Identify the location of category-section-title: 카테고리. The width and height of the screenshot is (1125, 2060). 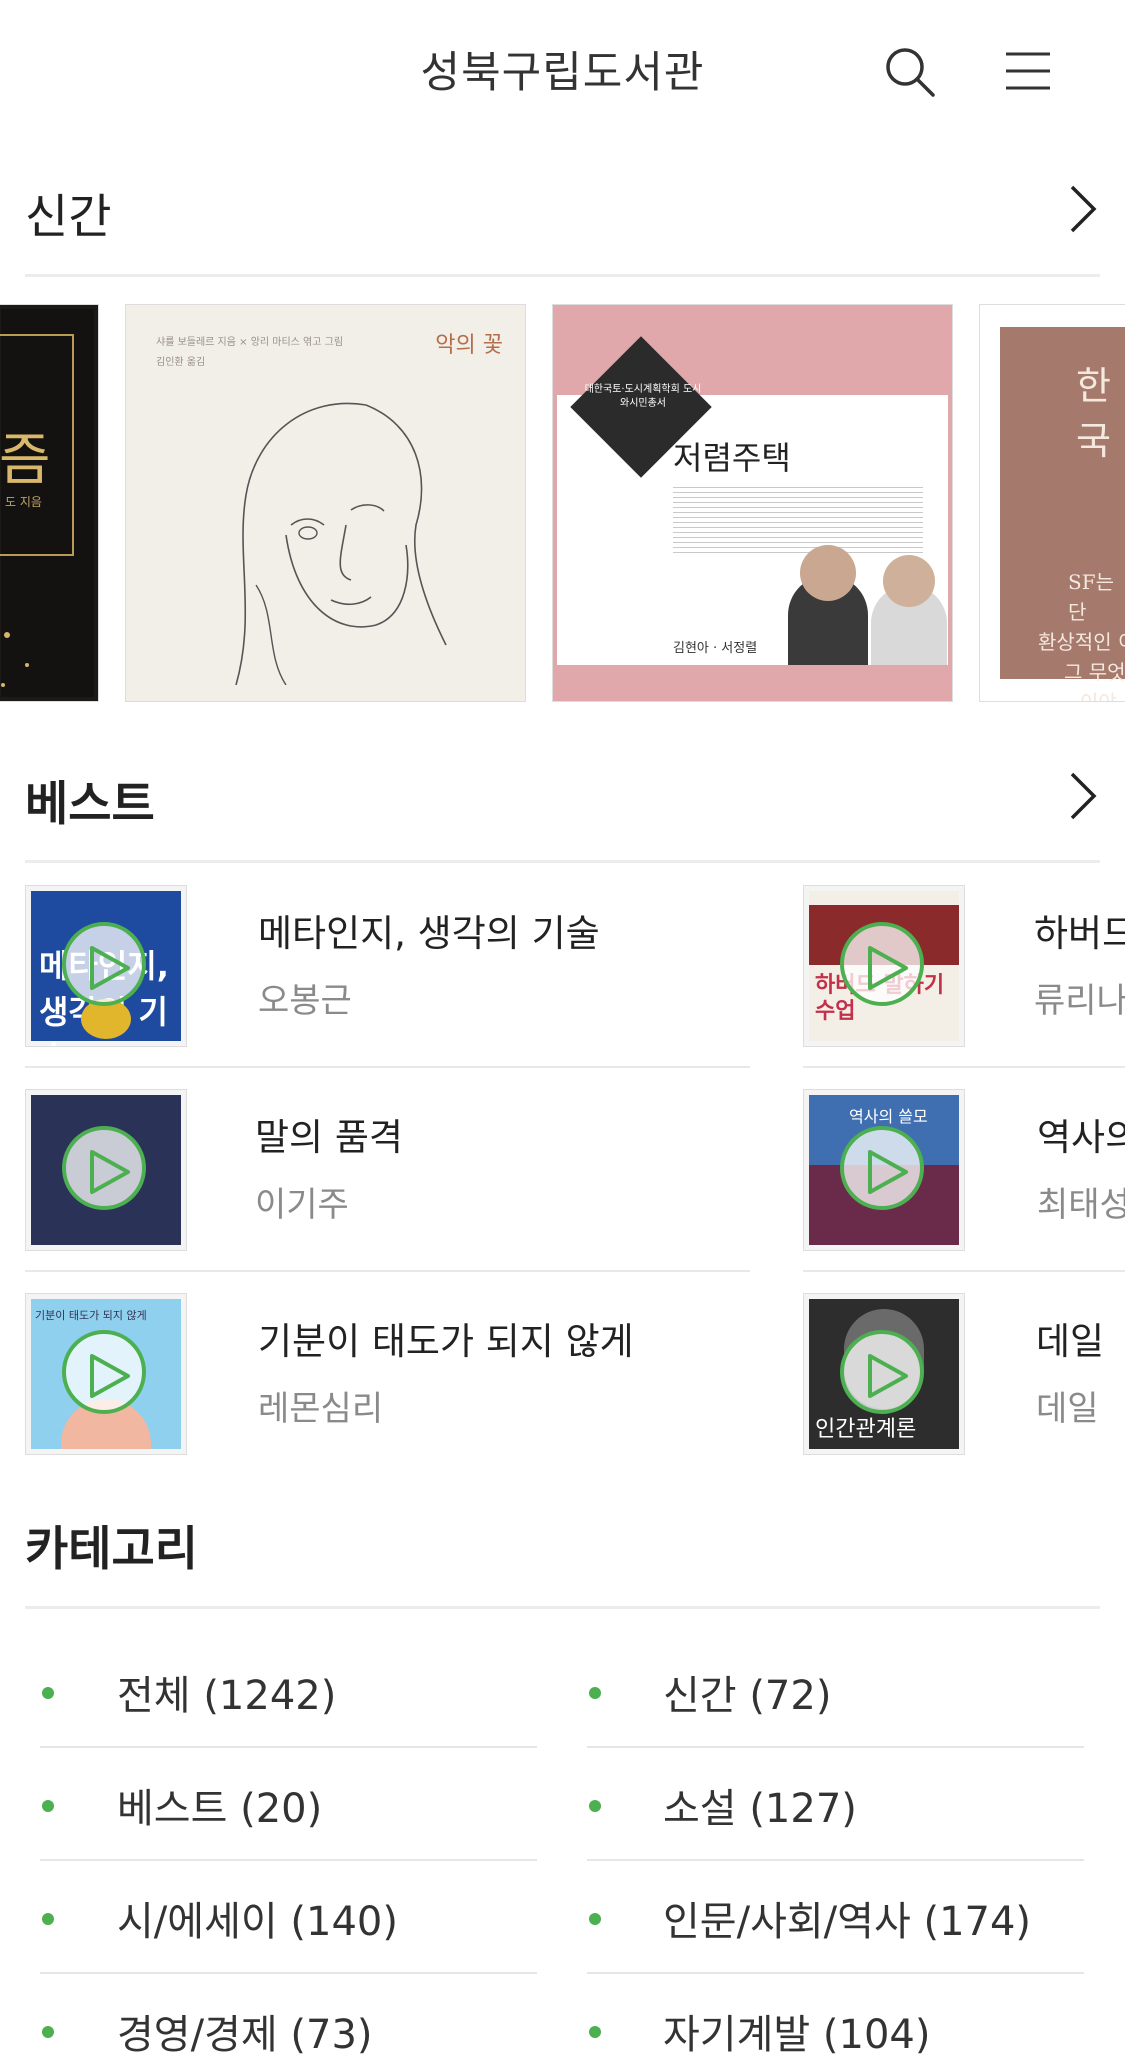
(111, 1549).